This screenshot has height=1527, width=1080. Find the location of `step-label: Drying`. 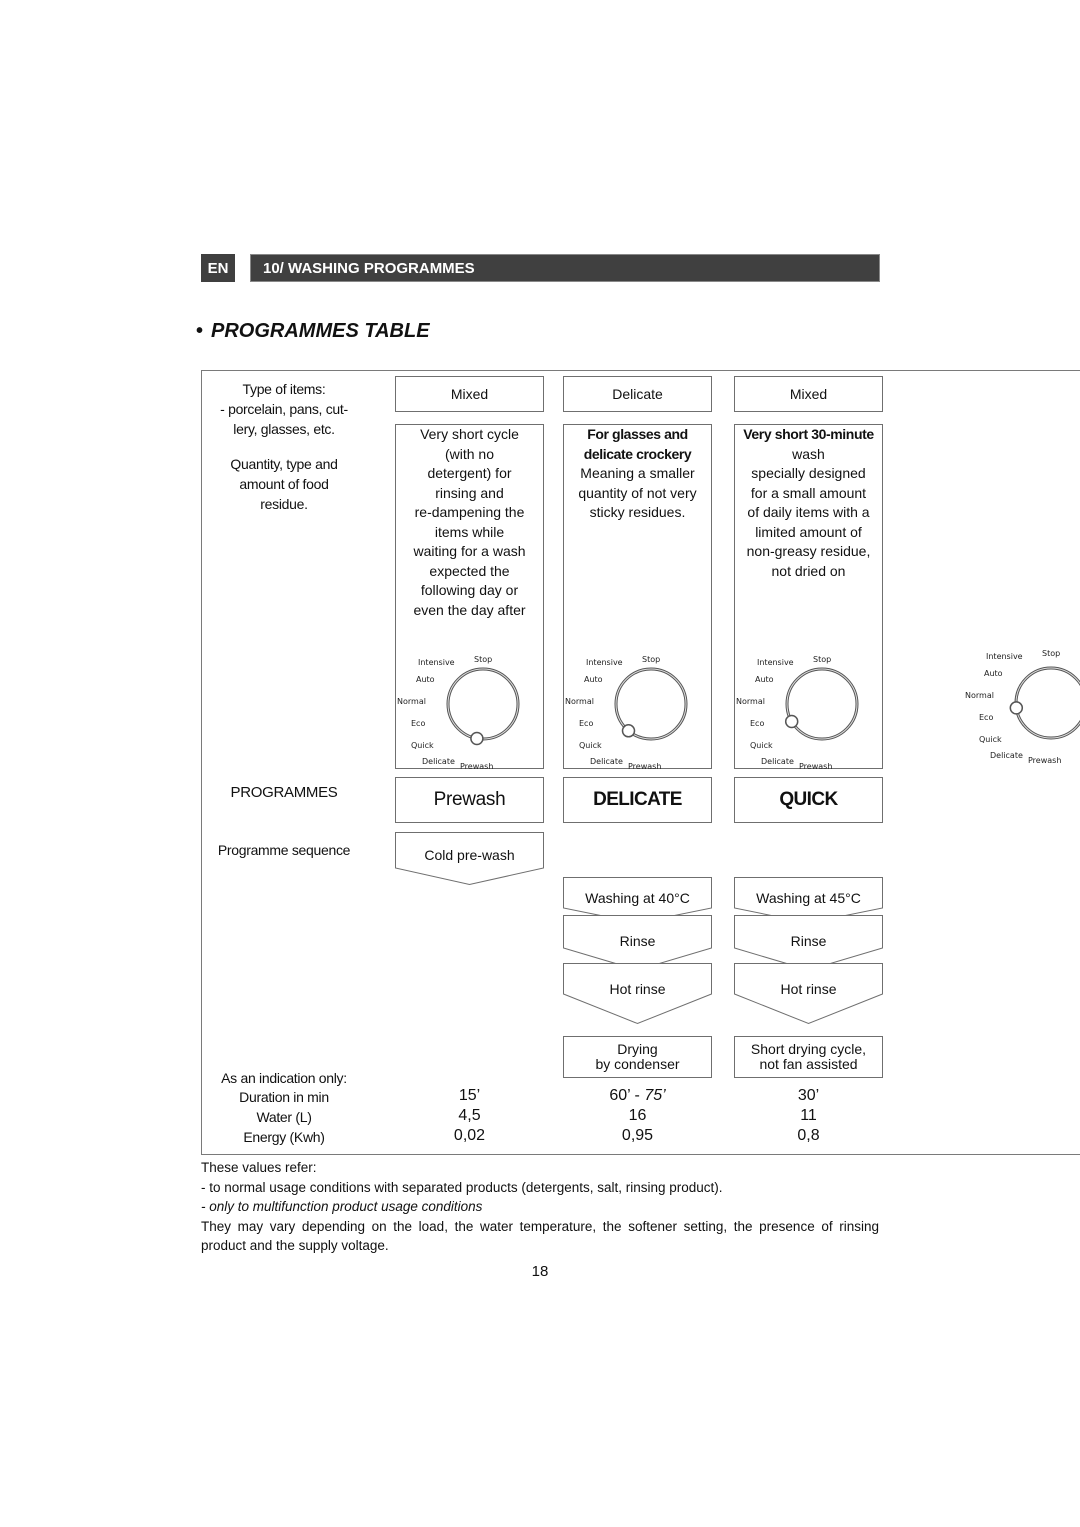

step-label: Drying is located at coordinates (637, 1049).